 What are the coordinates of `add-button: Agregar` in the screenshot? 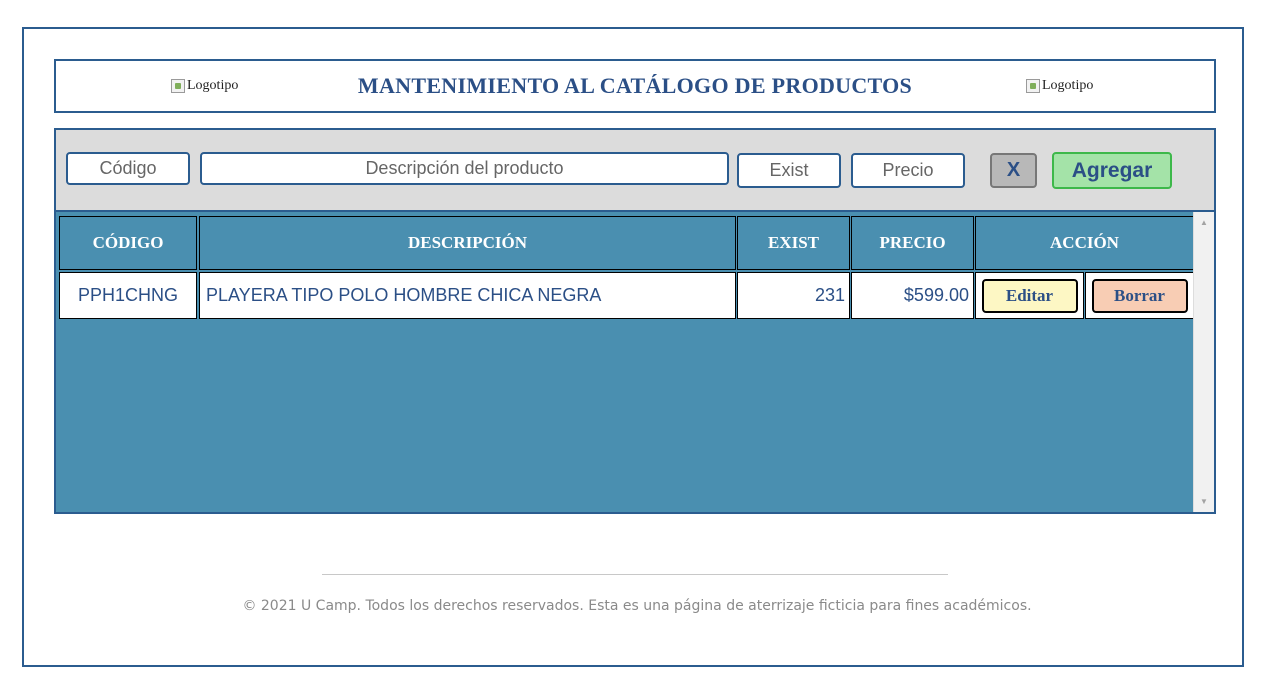 It's located at (1112, 170).